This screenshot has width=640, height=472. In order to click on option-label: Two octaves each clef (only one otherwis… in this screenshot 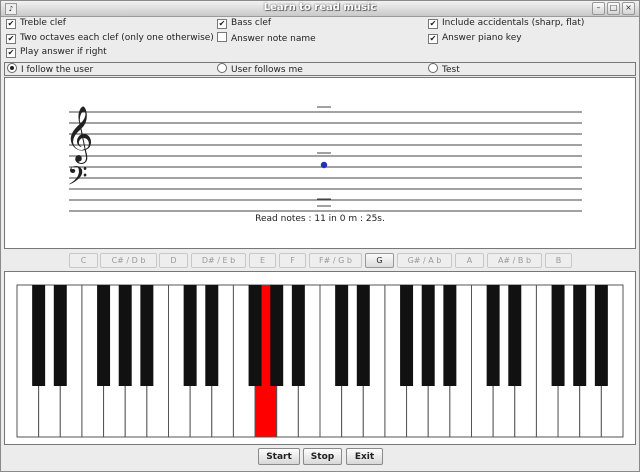, I will do `click(117, 38)`.